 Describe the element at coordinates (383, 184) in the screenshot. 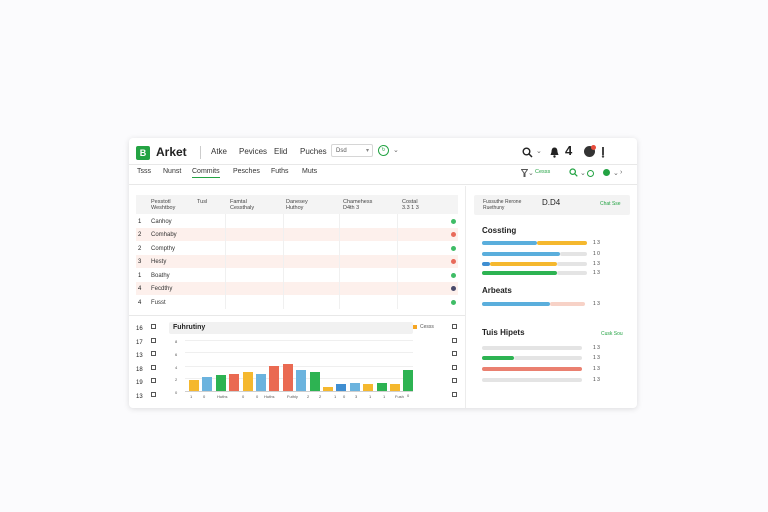

I see `tabs-divider` at that location.